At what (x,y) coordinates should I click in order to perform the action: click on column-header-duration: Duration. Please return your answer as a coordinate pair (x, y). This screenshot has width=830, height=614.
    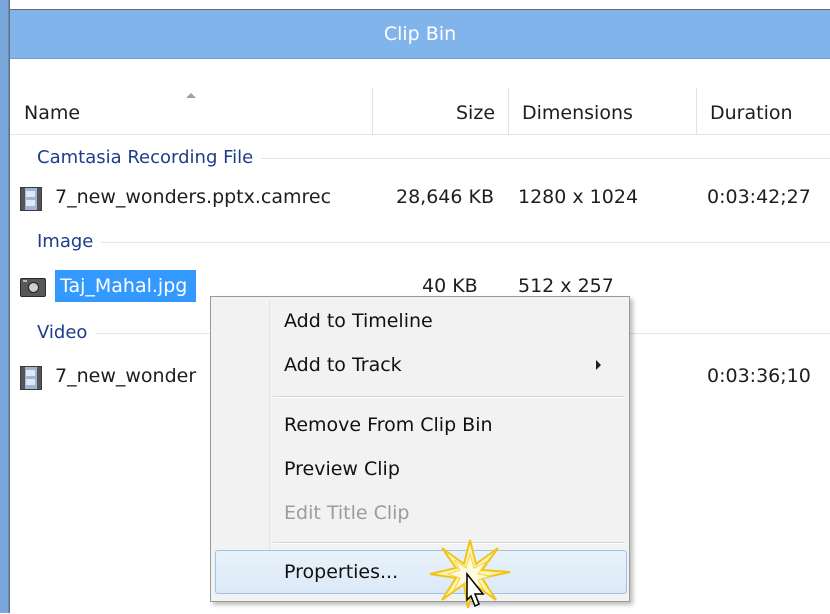
    Looking at the image, I should click on (751, 111).